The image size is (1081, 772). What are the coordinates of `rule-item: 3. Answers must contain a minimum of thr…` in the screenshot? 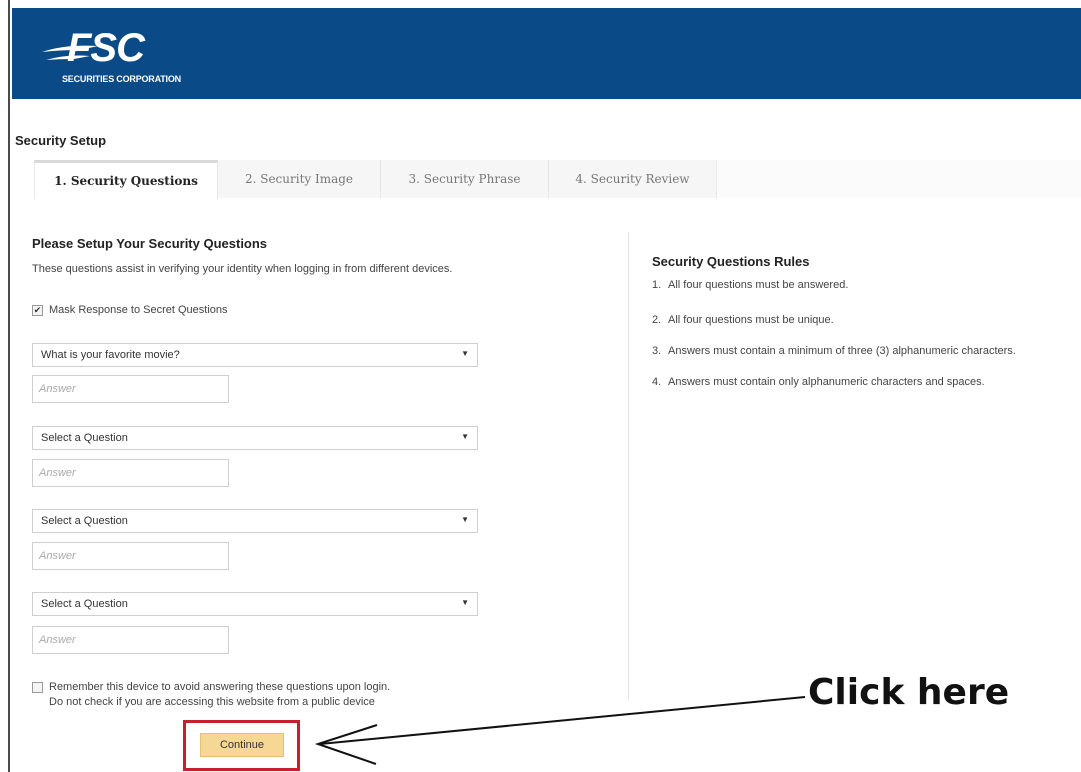 It's located at (842, 351).